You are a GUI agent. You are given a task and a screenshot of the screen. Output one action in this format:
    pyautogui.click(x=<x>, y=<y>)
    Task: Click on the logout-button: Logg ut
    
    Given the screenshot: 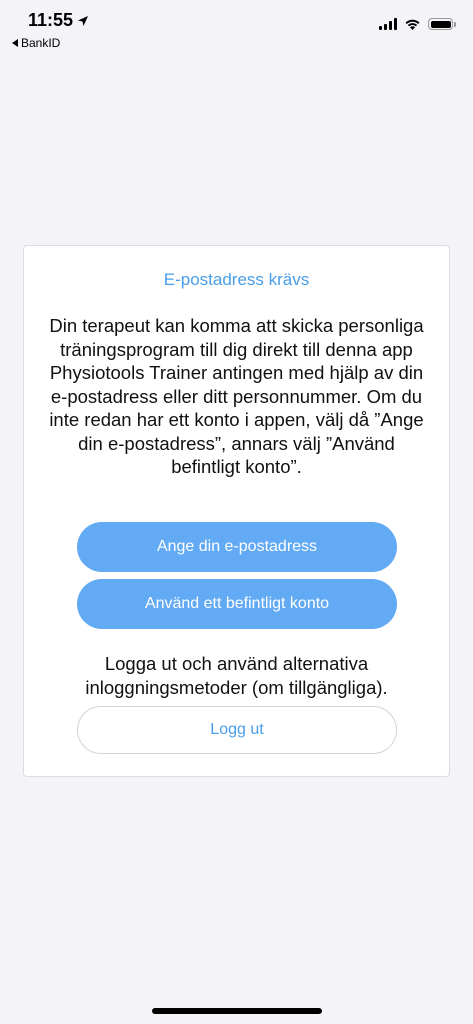 What is the action you would take?
    pyautogui.click(x=237, y=730)
    